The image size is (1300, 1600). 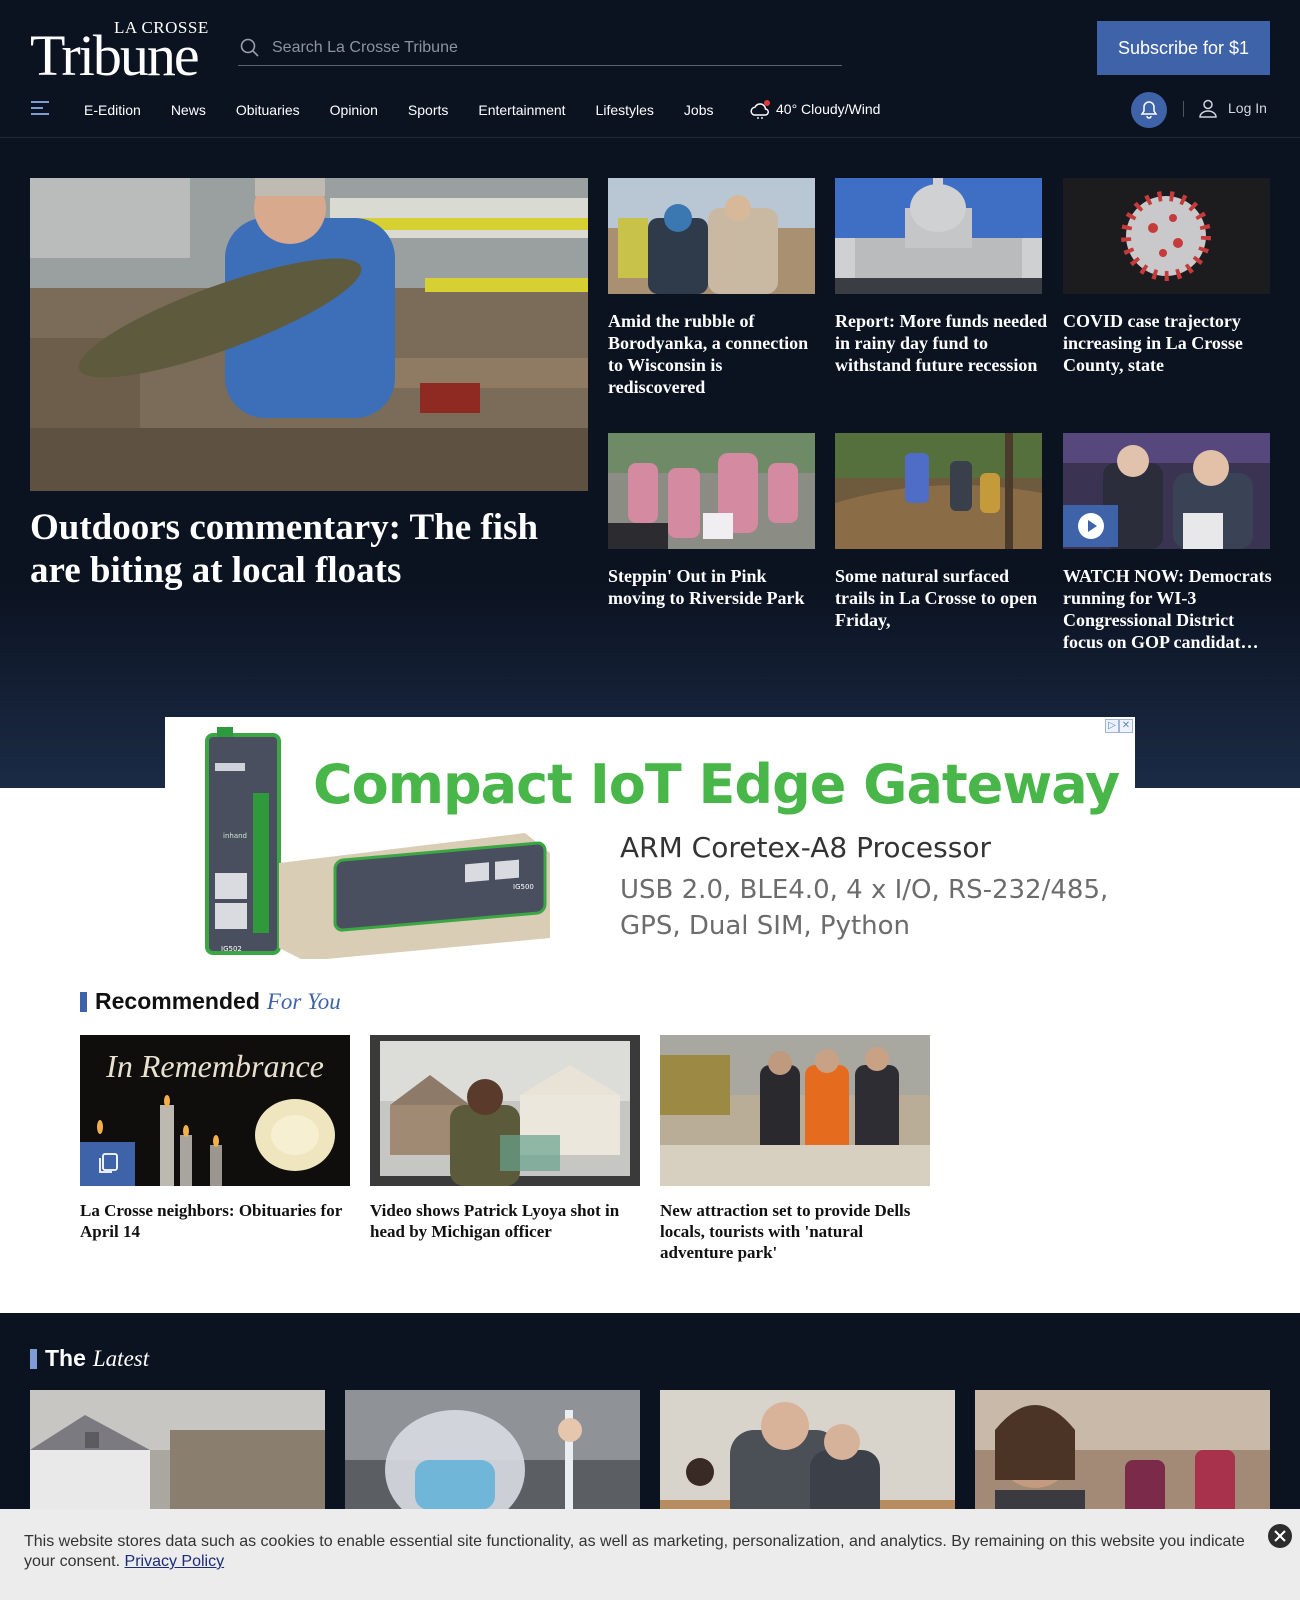 What do you see at coordinates (552, 48) in the screenshot?
I see `search-input` at bounding box center [552, 48].